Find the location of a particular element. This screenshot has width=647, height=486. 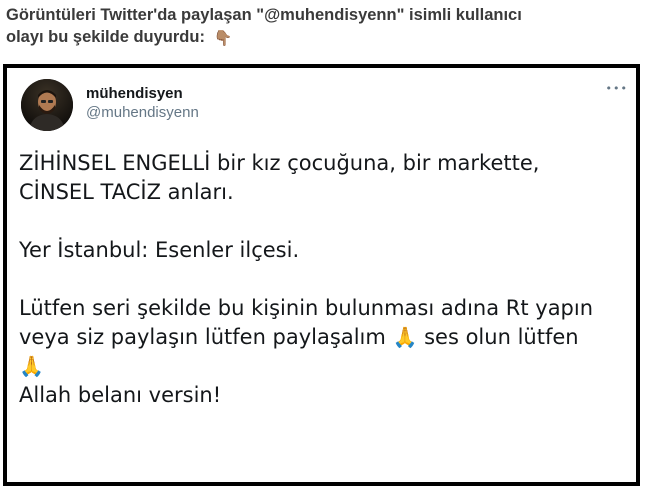

avatar is located at coordinates (47, 105).